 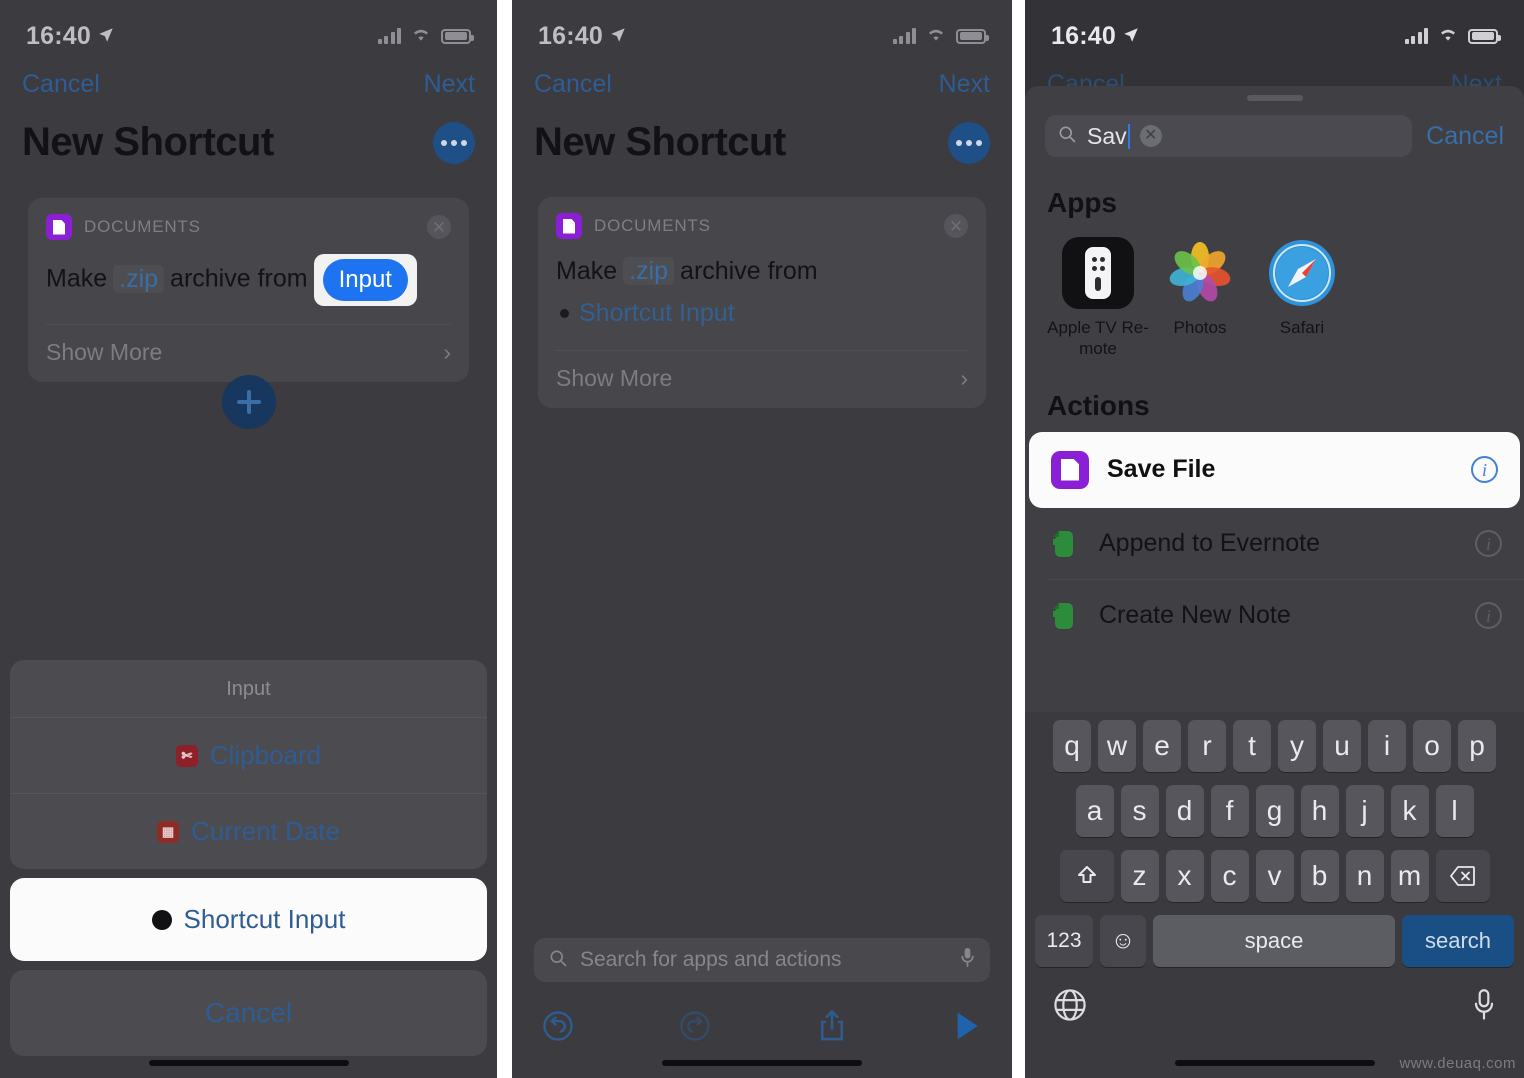 I want to click on clear-search-button: ✕, so click(x=1150, y=136).